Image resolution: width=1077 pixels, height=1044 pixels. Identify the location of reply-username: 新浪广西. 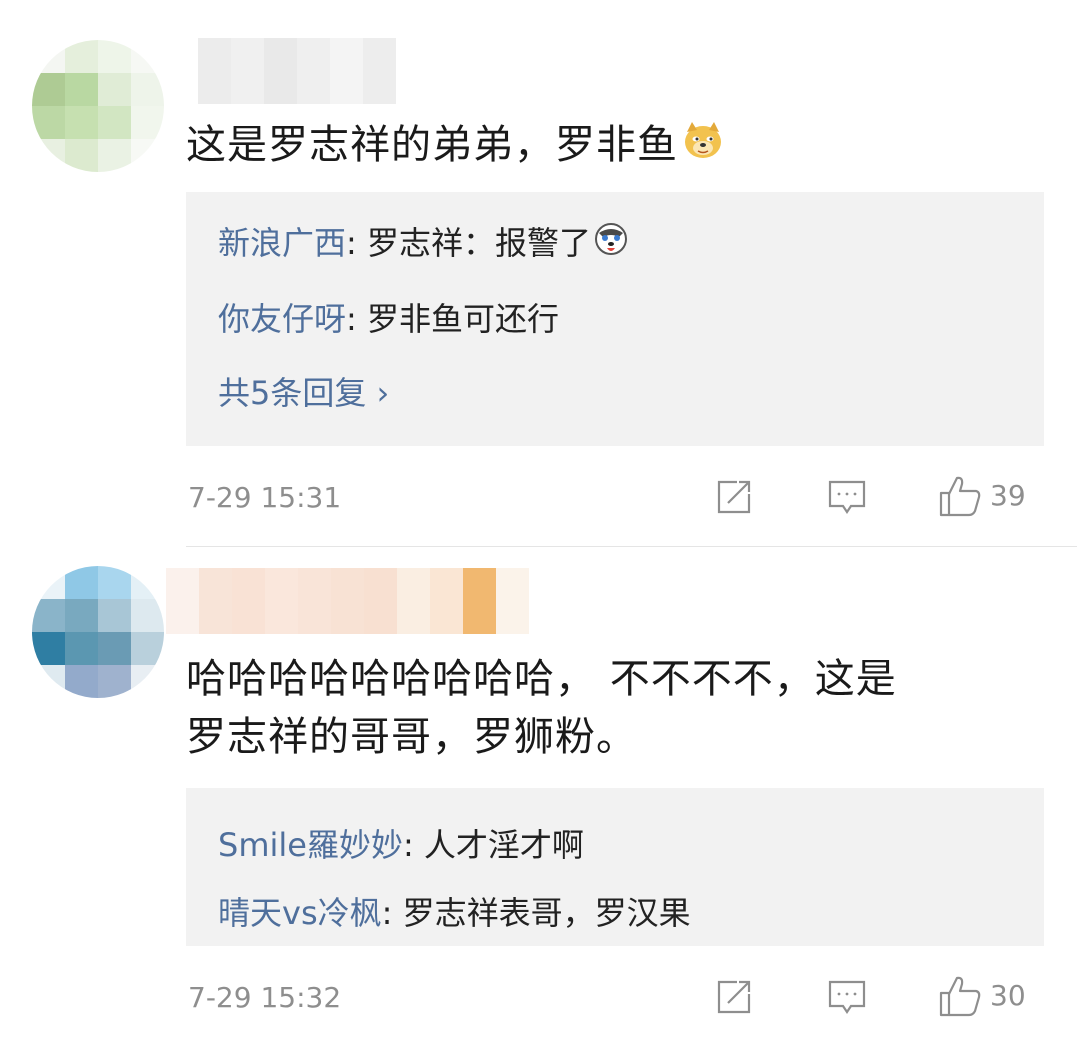
(282, 243).